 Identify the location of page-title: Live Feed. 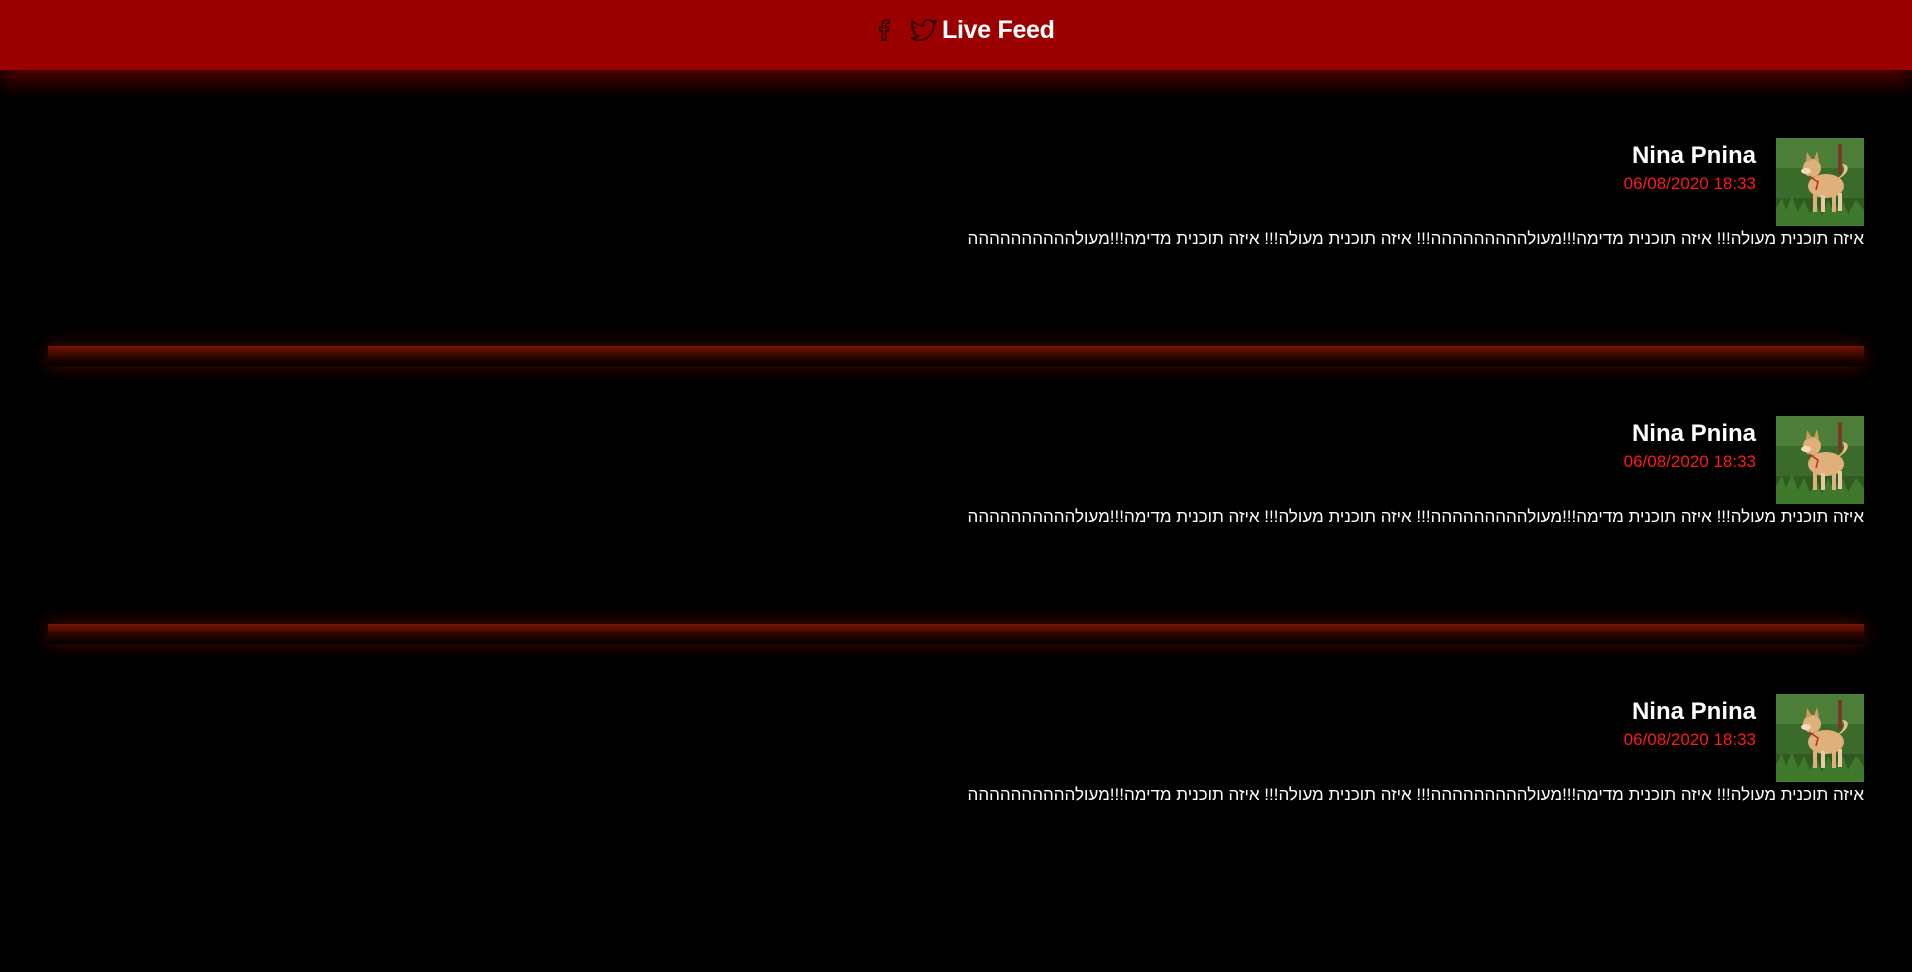
(998, 29).